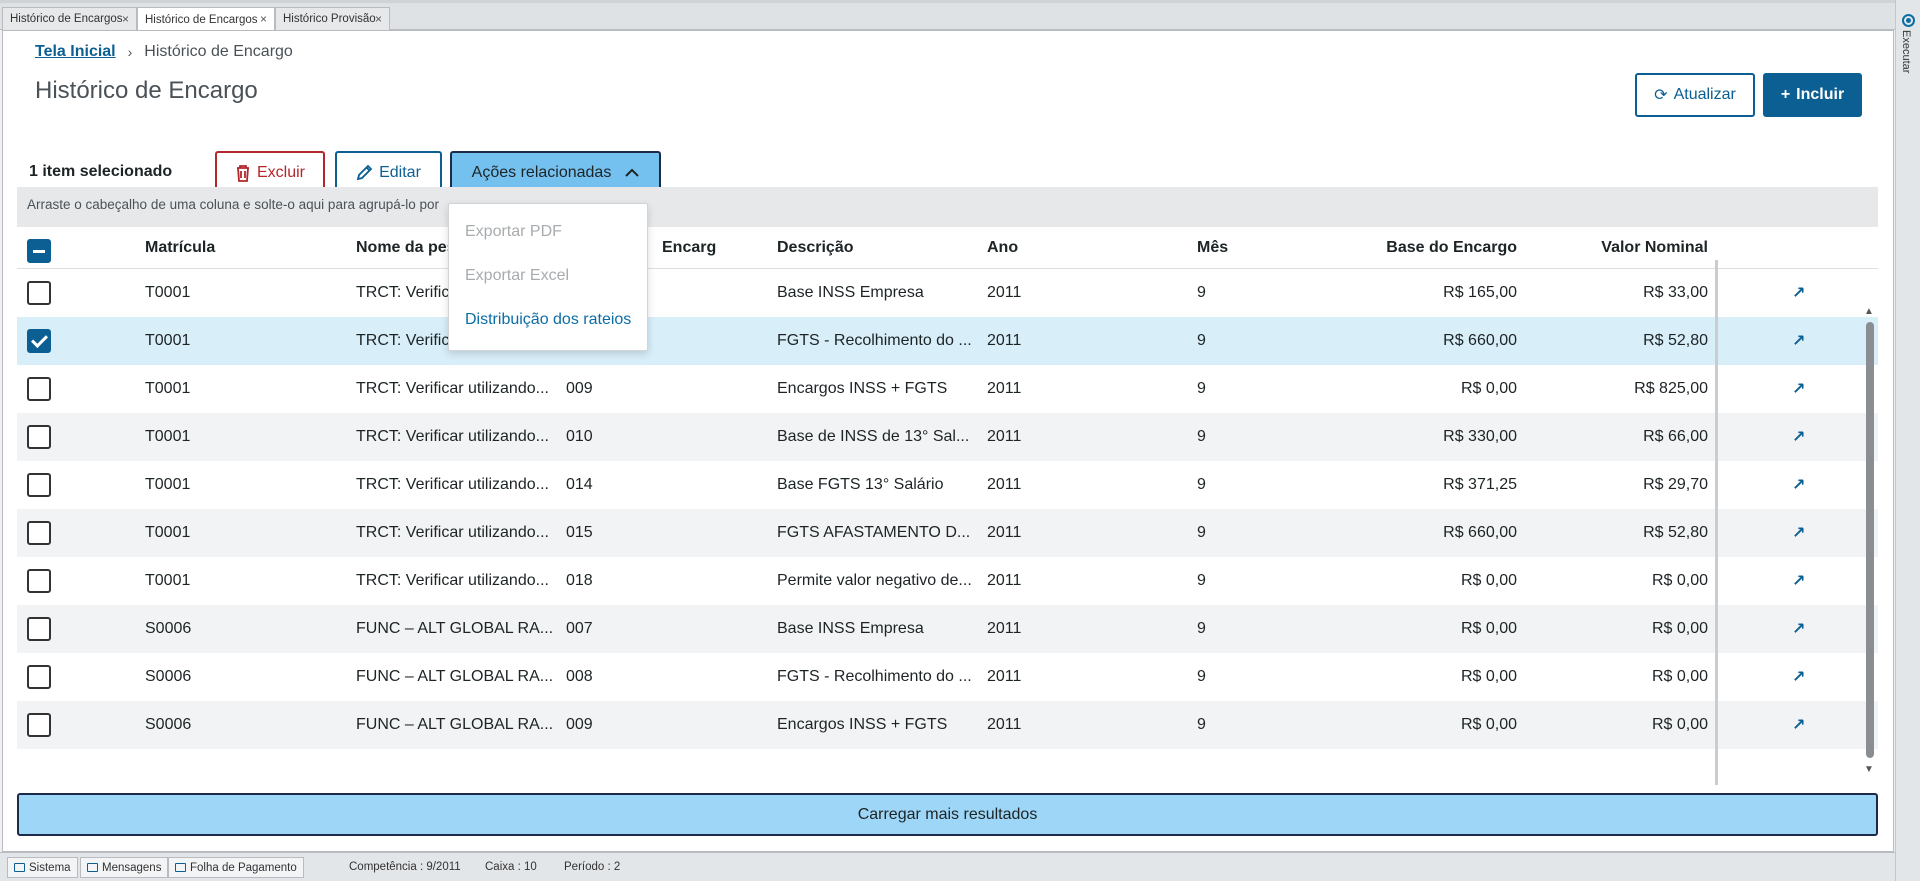 The width and height of the screenshot is (1920, 881). I want to click on add-label: Incluir, so click(1820, 94).